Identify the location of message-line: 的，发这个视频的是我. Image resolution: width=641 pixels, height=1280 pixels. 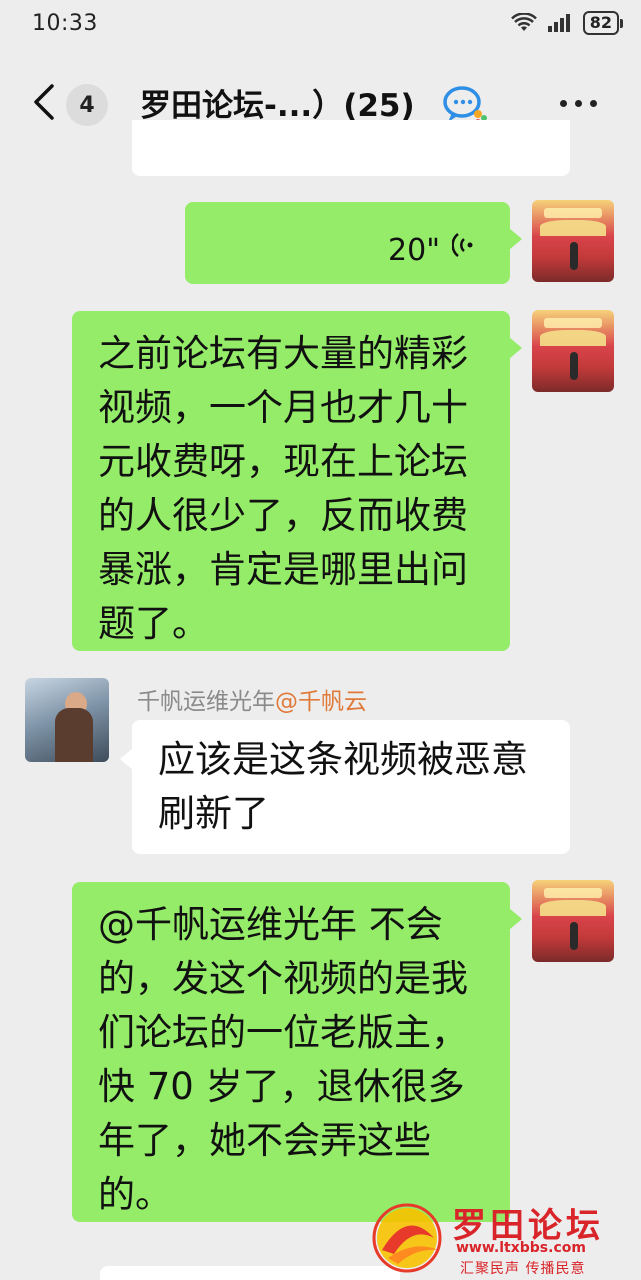
(283, 978).